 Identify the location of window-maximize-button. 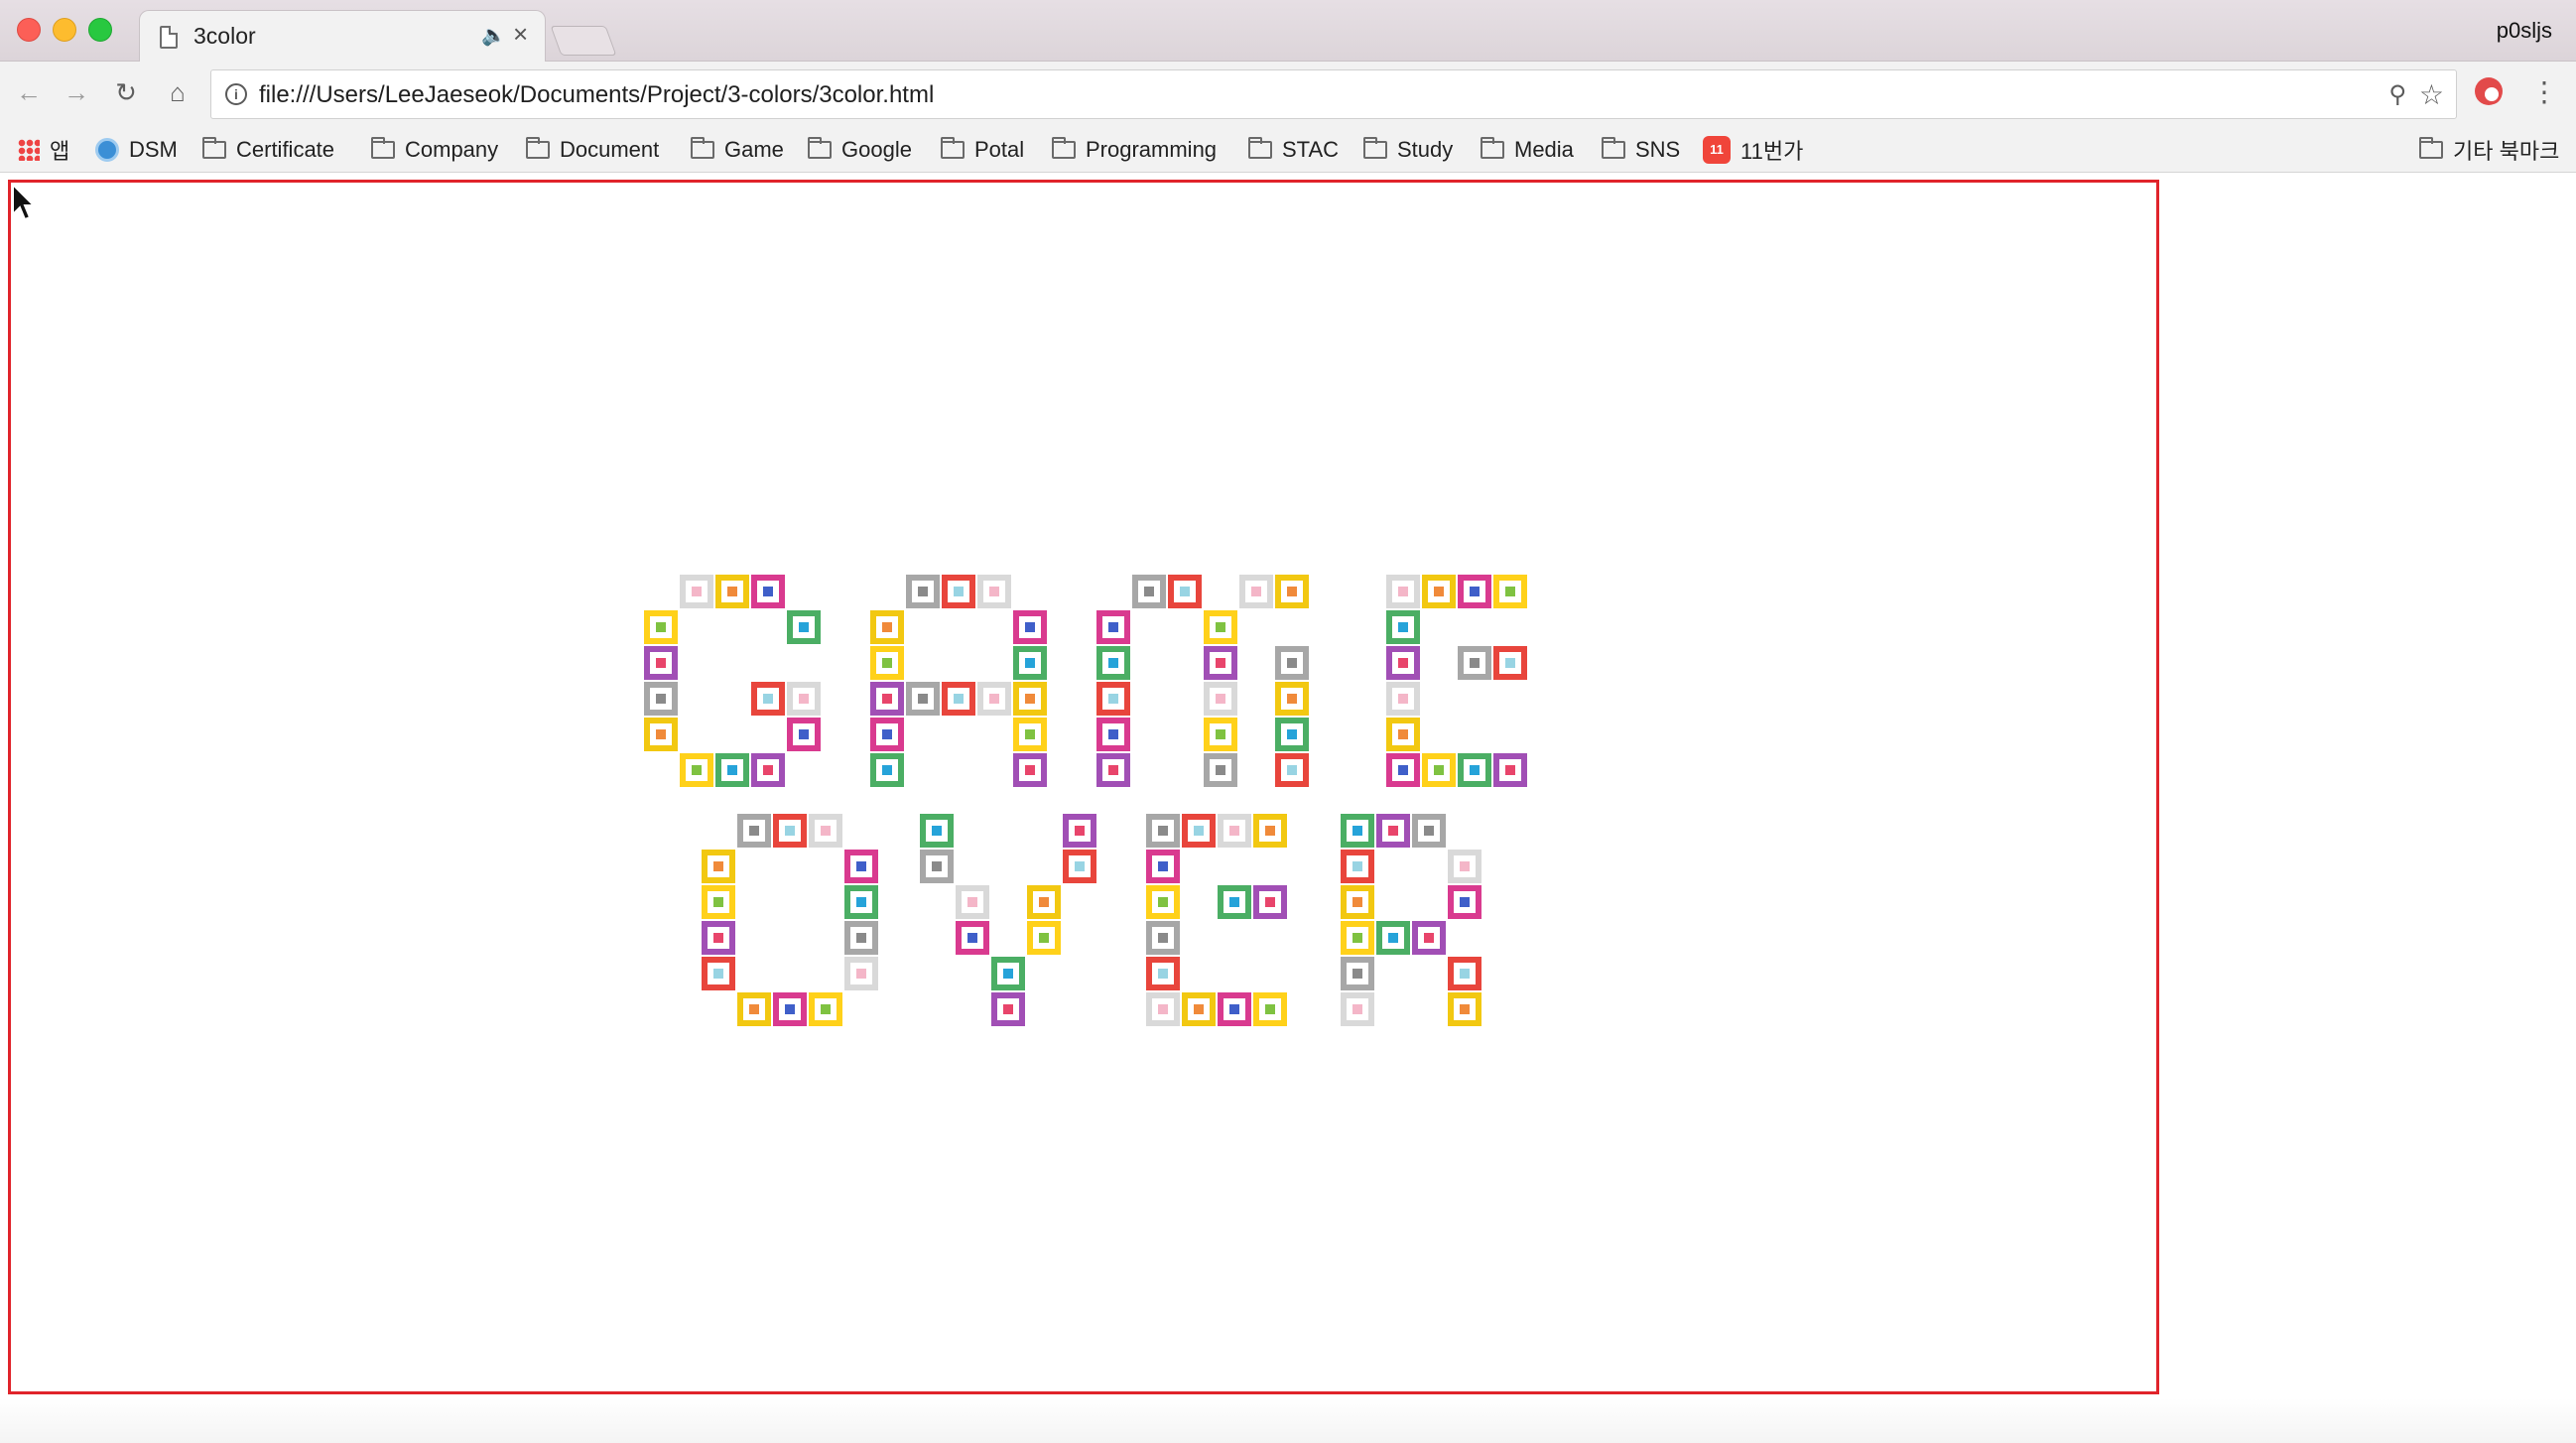
(100, 30).